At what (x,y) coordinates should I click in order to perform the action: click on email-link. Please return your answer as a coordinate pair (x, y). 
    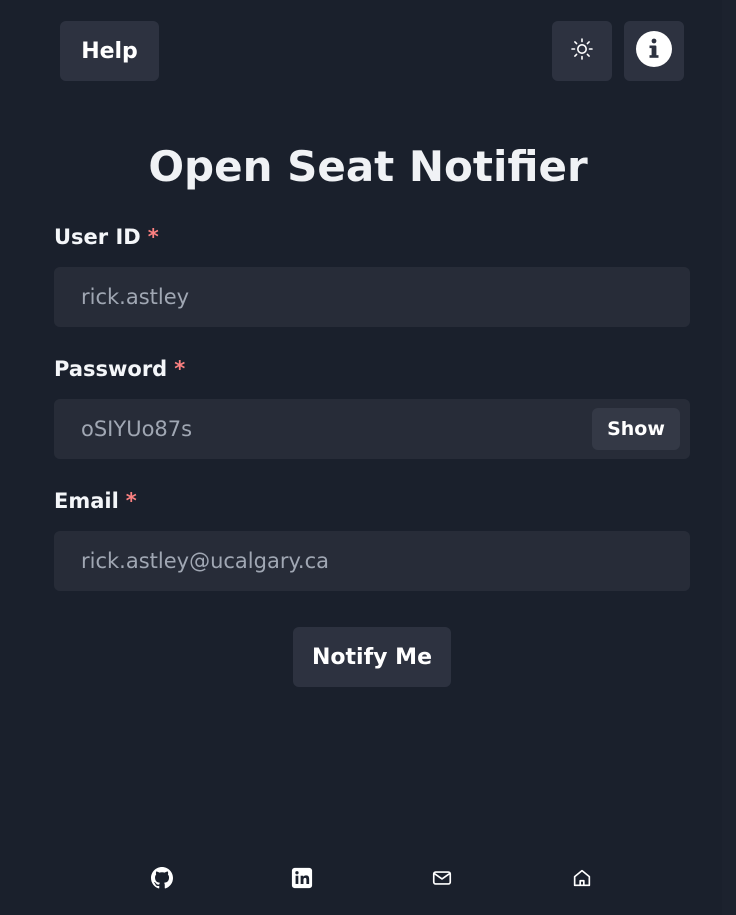
    Looking at the image, I should click on (442, 880).